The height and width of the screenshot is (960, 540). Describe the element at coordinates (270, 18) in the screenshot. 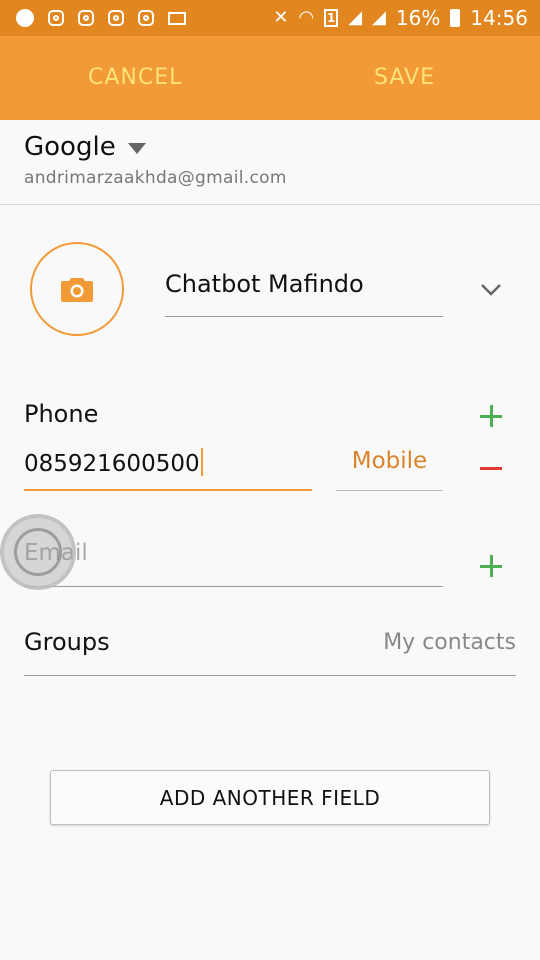

I see `status-bar: ✕ ◠ 1 ◢ ◢ 16% 14:56` at that location.